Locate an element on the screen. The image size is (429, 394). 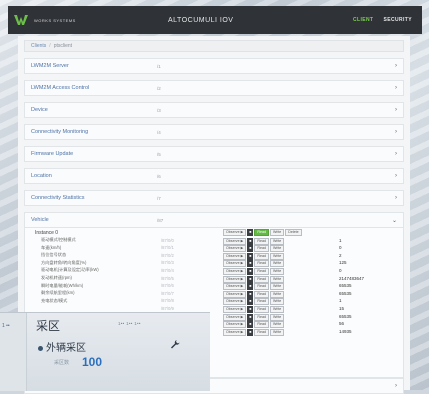
brand-logo: WORKS SYSTEMS is located at coordinates (45, 20).